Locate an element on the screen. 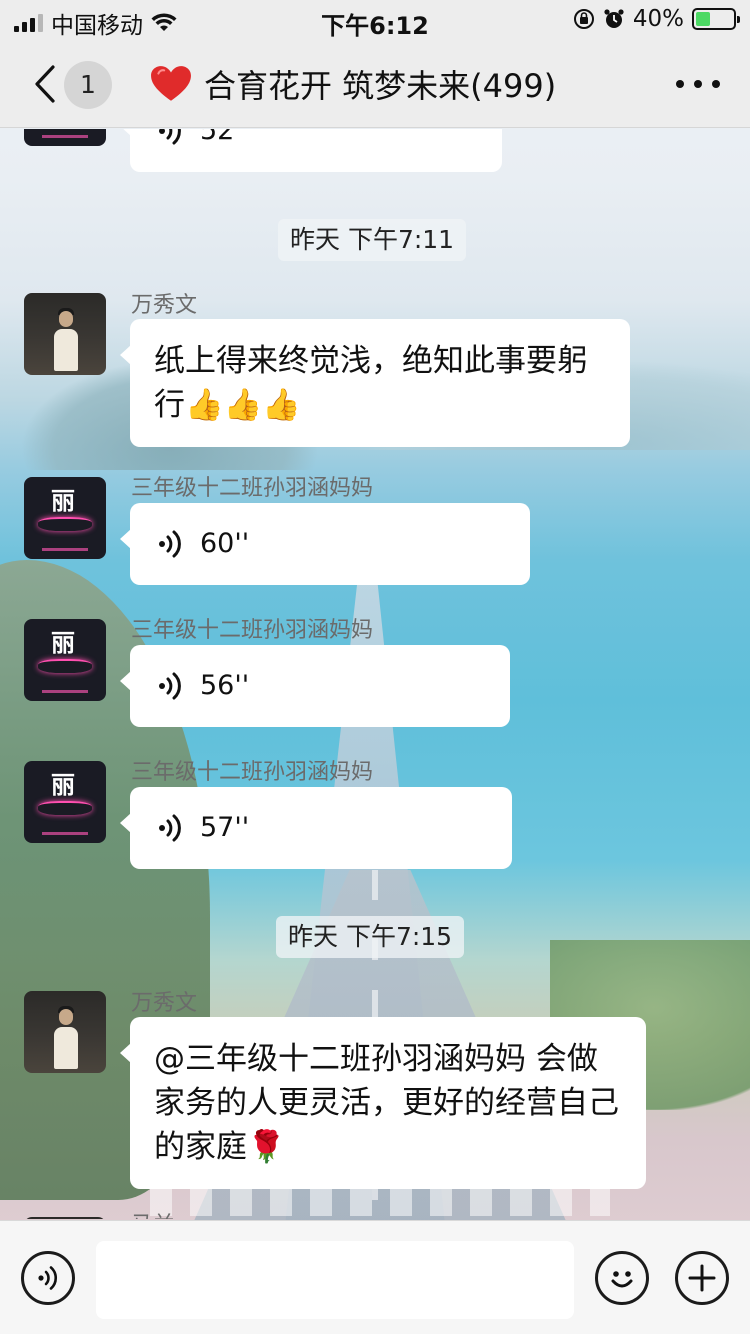 This screenshot has width=750, height=1334. message-text: @三年级十二班孙羽涵妈妈 会做家务的人更灵活，更好的经营自己的家庭 is located at coordinates (386, 1103).